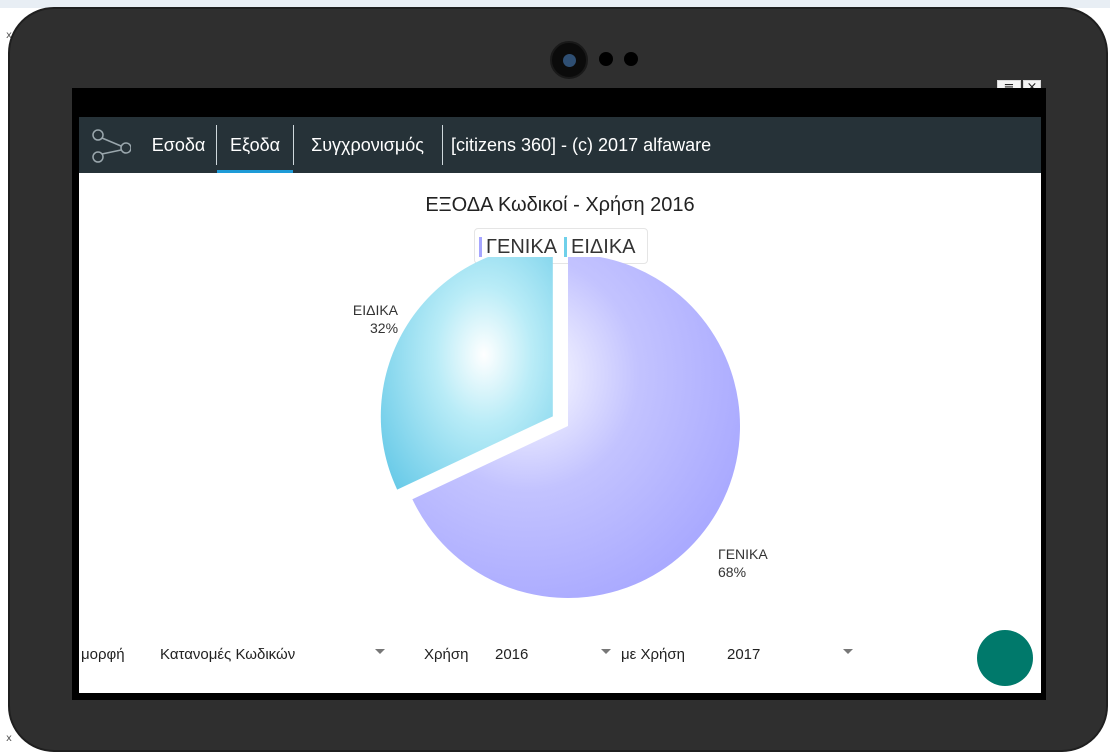  Describe the element at coordinates (255, 145) in the screenshot. I see `tab-exoda: Εξοδα` at that location.